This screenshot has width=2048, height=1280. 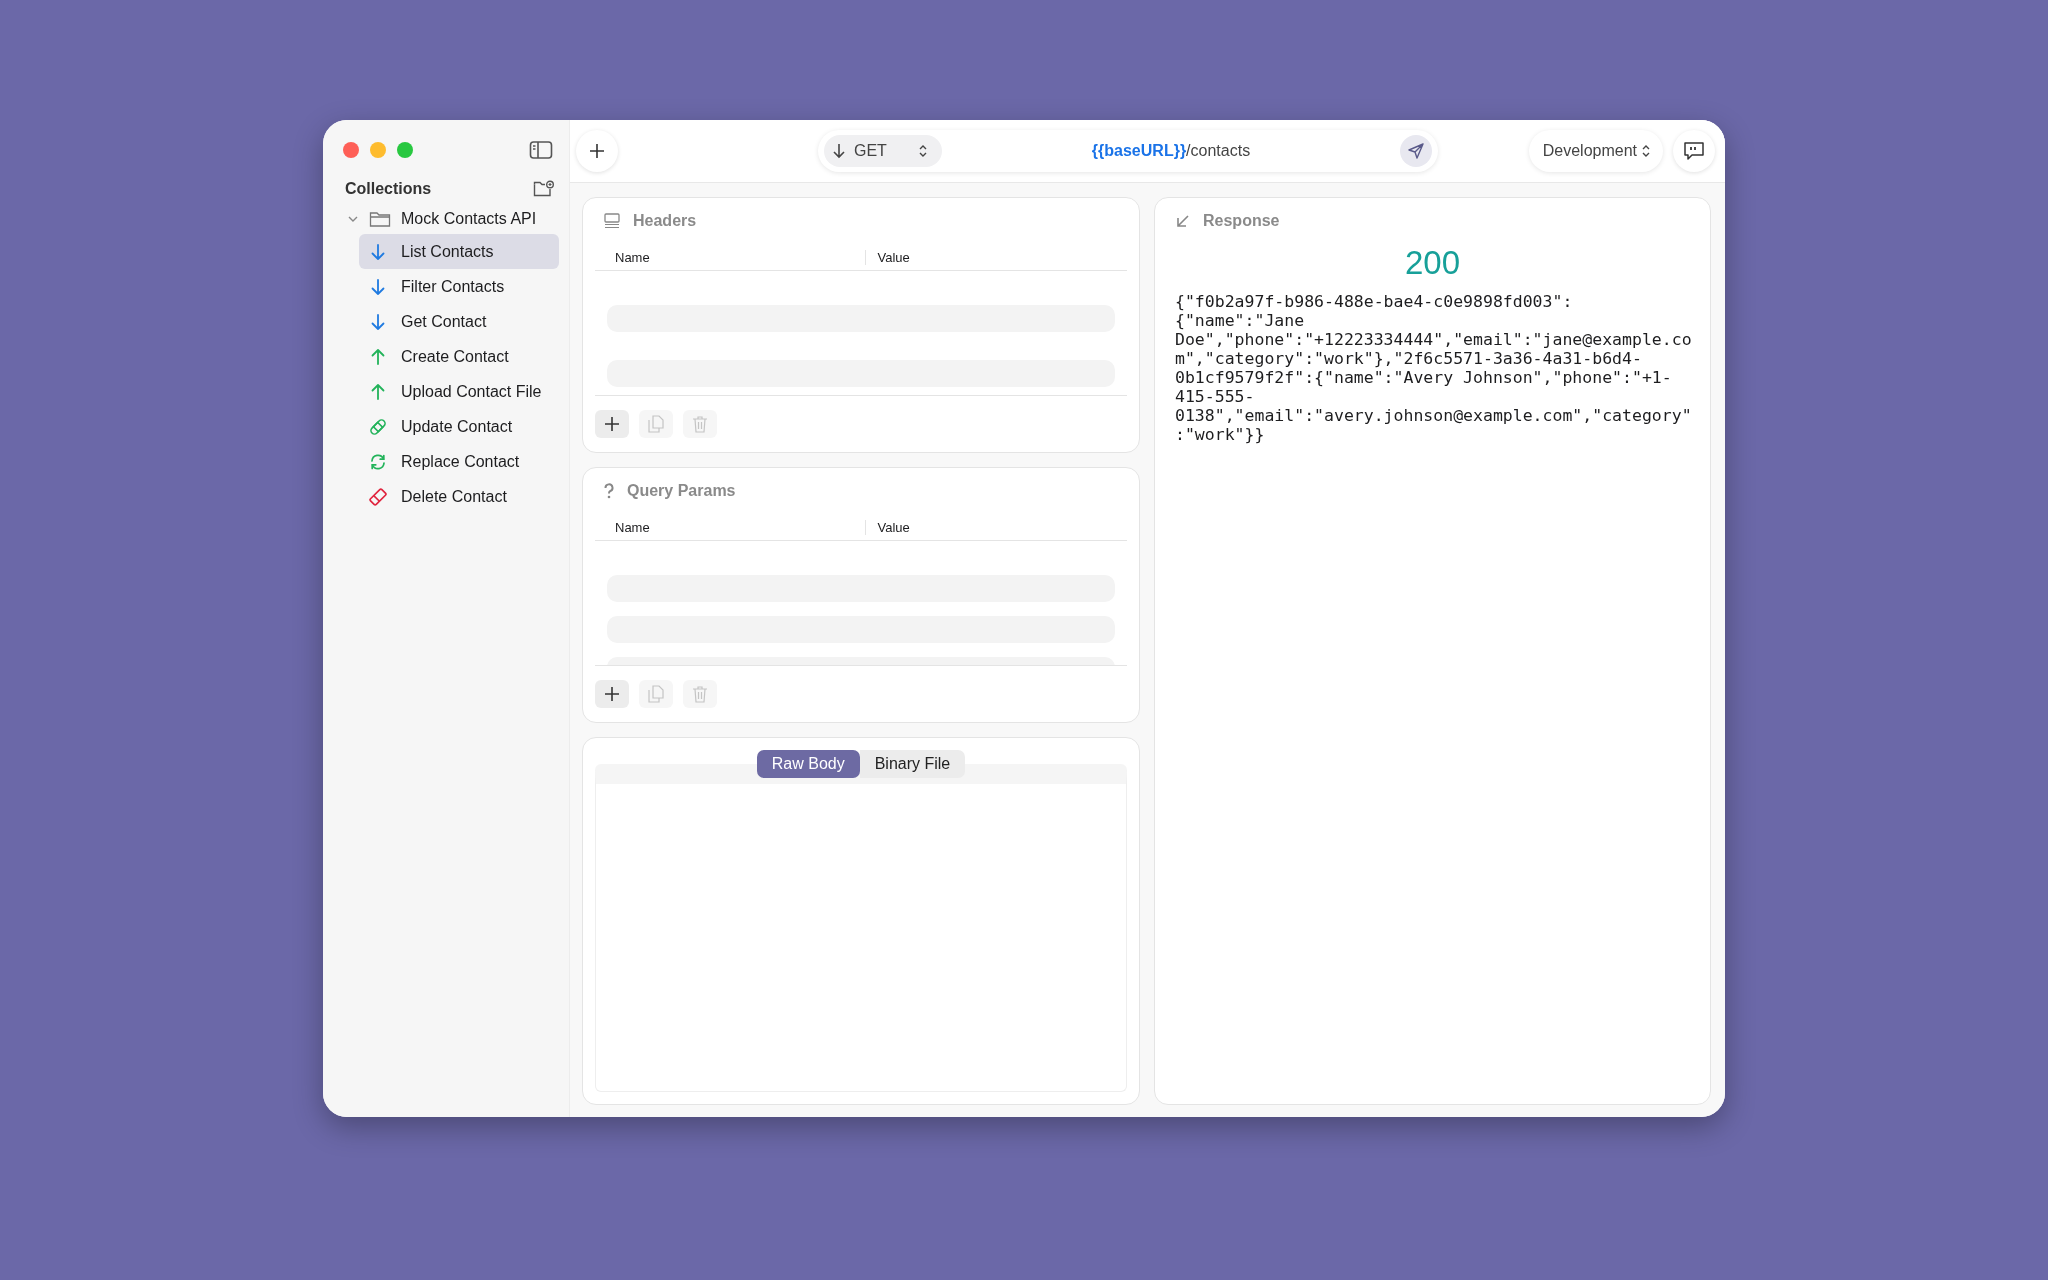 What do you see at coordinates (459, 251) in the screenshot?
I see `request-item: List Contacts` at bounding box center [459, 251].